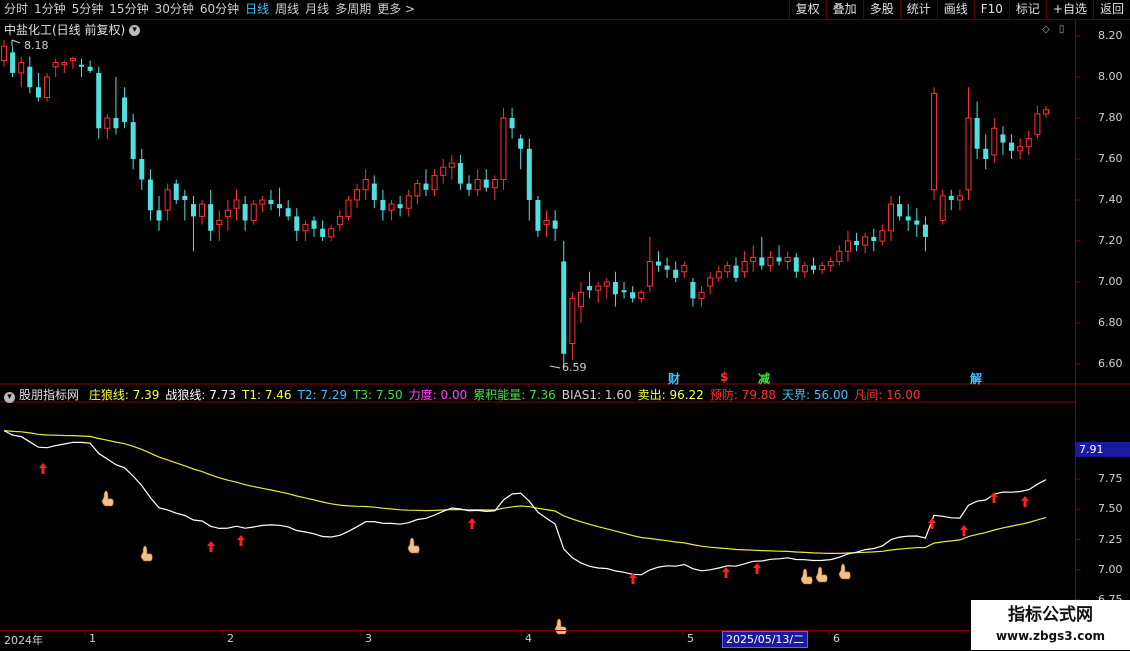  What do you see at coordinates (72, 29) in the screenshot?
I see `stock-title: 中盐化工(日线 前复权) ▾` at bounding box center [72, 29].